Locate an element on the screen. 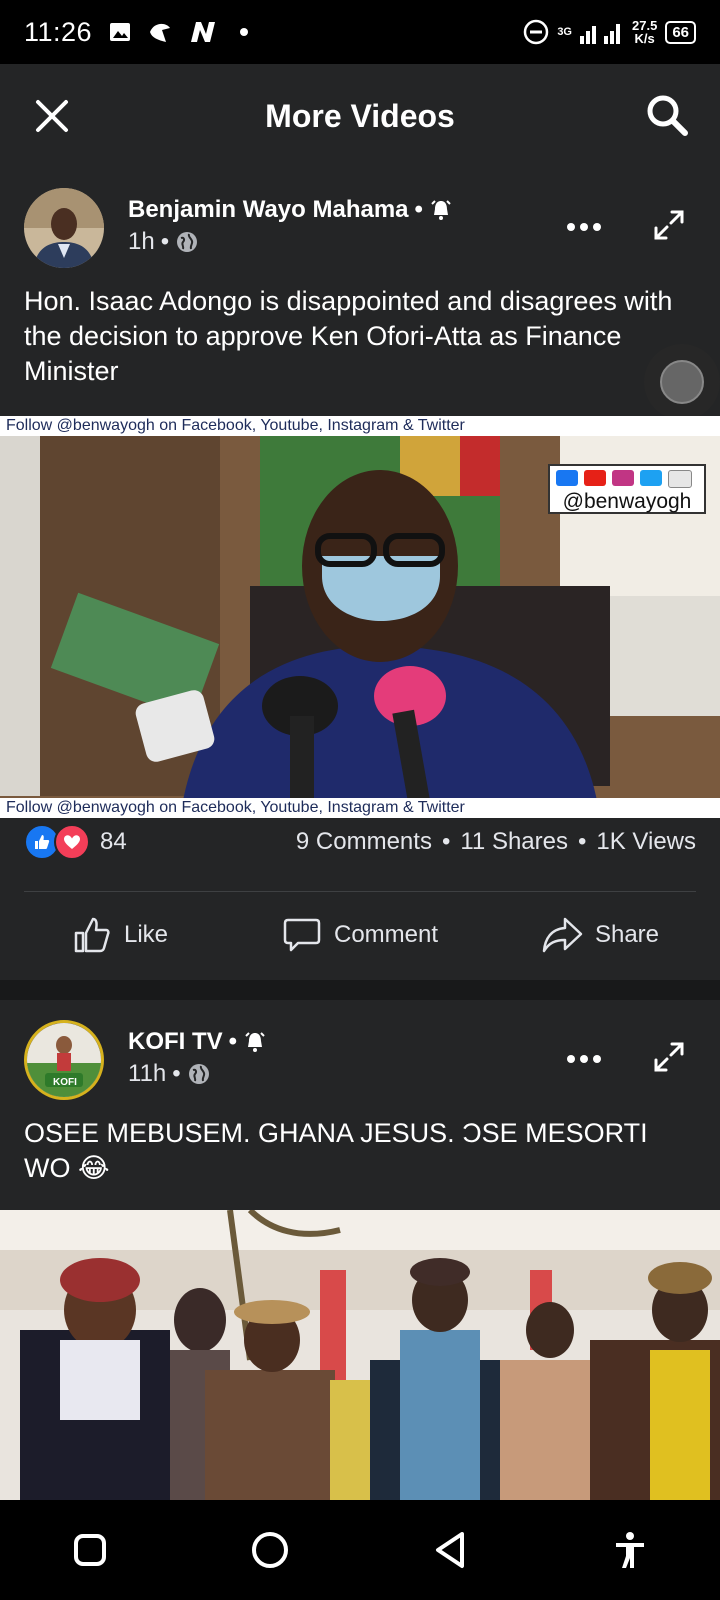 Image resolution: width=720 pixels, height=1600 pixels. back-button is located at coordinates (450, 1550).